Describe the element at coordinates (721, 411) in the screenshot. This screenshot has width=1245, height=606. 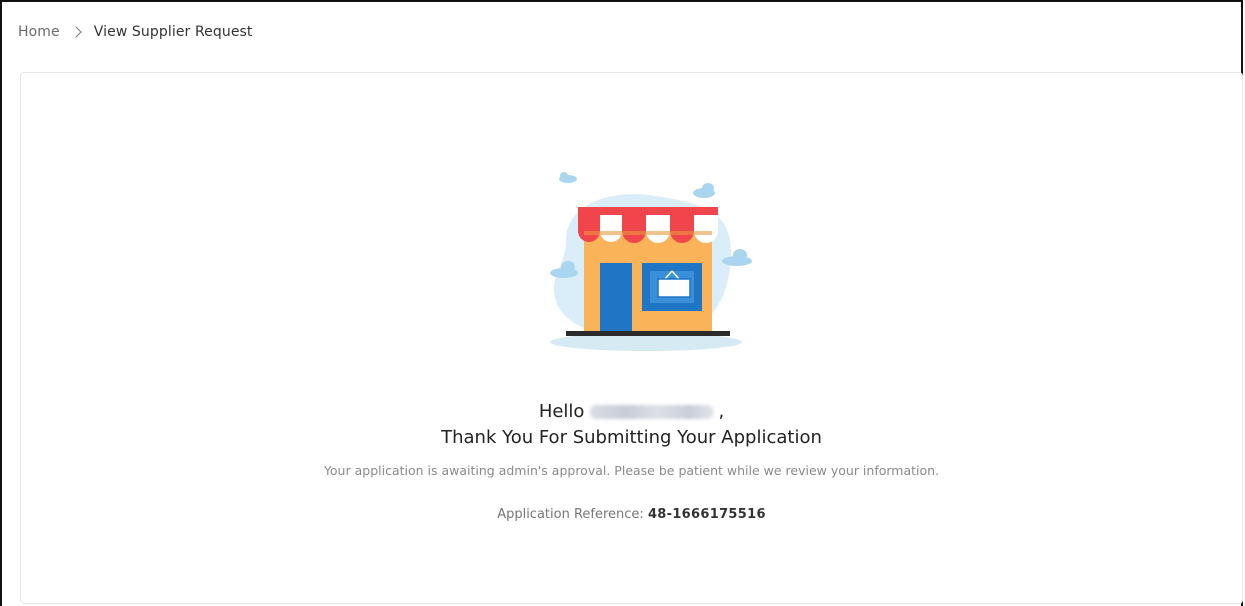
I see `greeting-suffix: ,` at that location.